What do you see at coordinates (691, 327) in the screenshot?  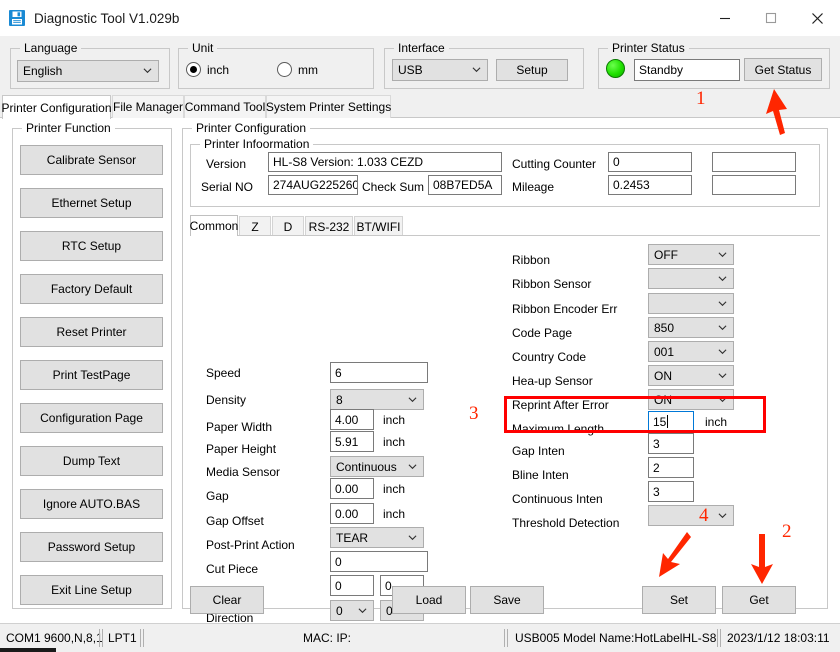 I see `code-page-select: 850` at bounding box center [691, 327].